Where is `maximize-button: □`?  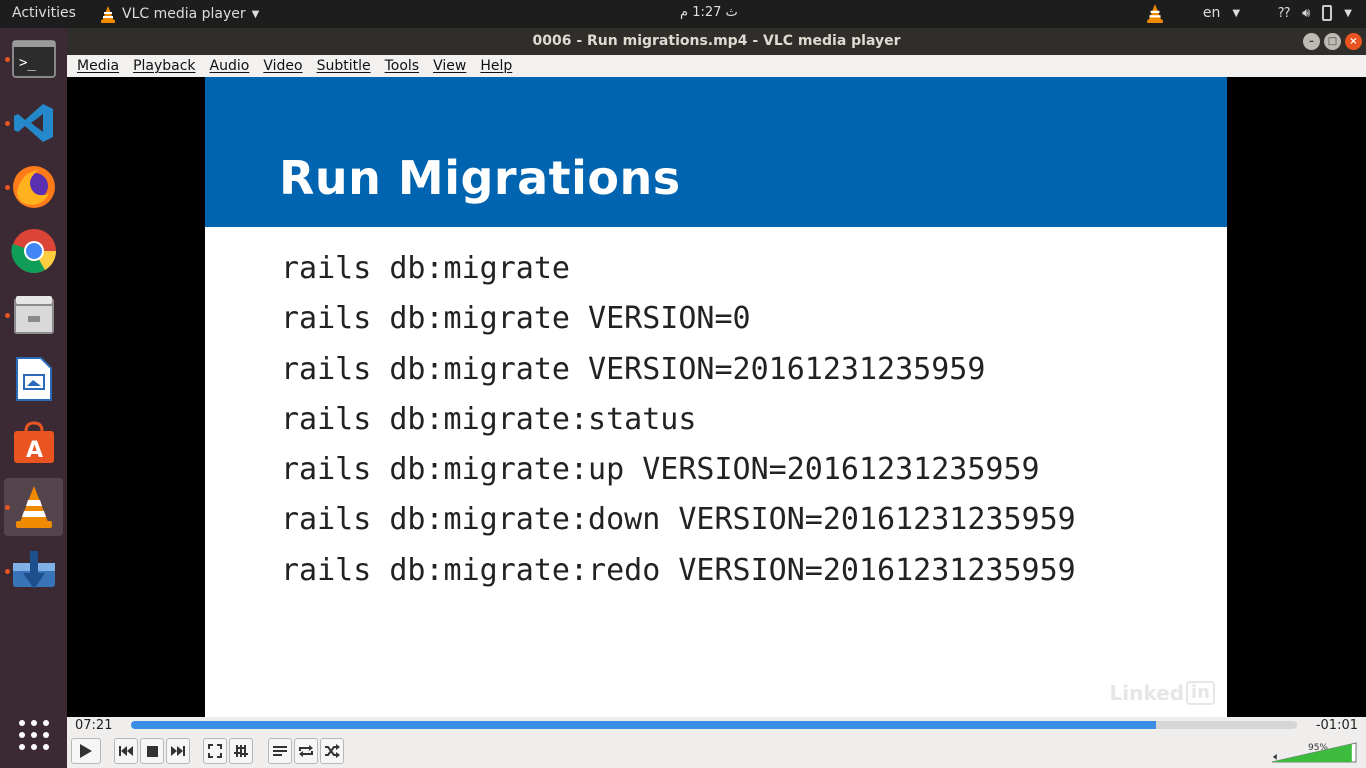
maximize-button: □ is located at coordinates (1332, 41).